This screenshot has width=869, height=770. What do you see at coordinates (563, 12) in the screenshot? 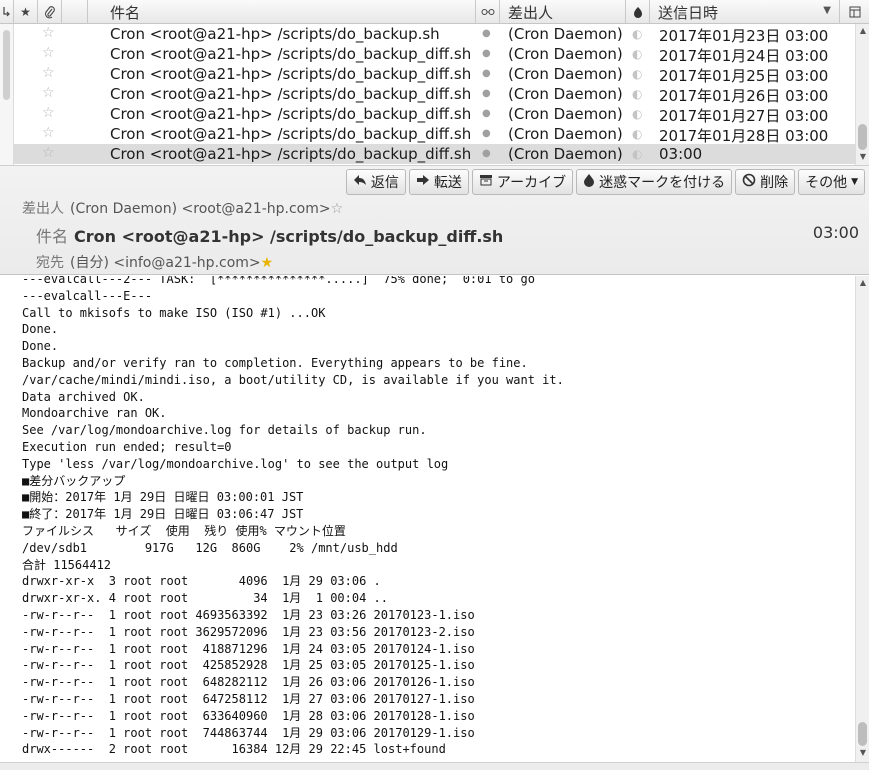
I see `sender-column-header: 差出人` at bounding box center [563, 12].